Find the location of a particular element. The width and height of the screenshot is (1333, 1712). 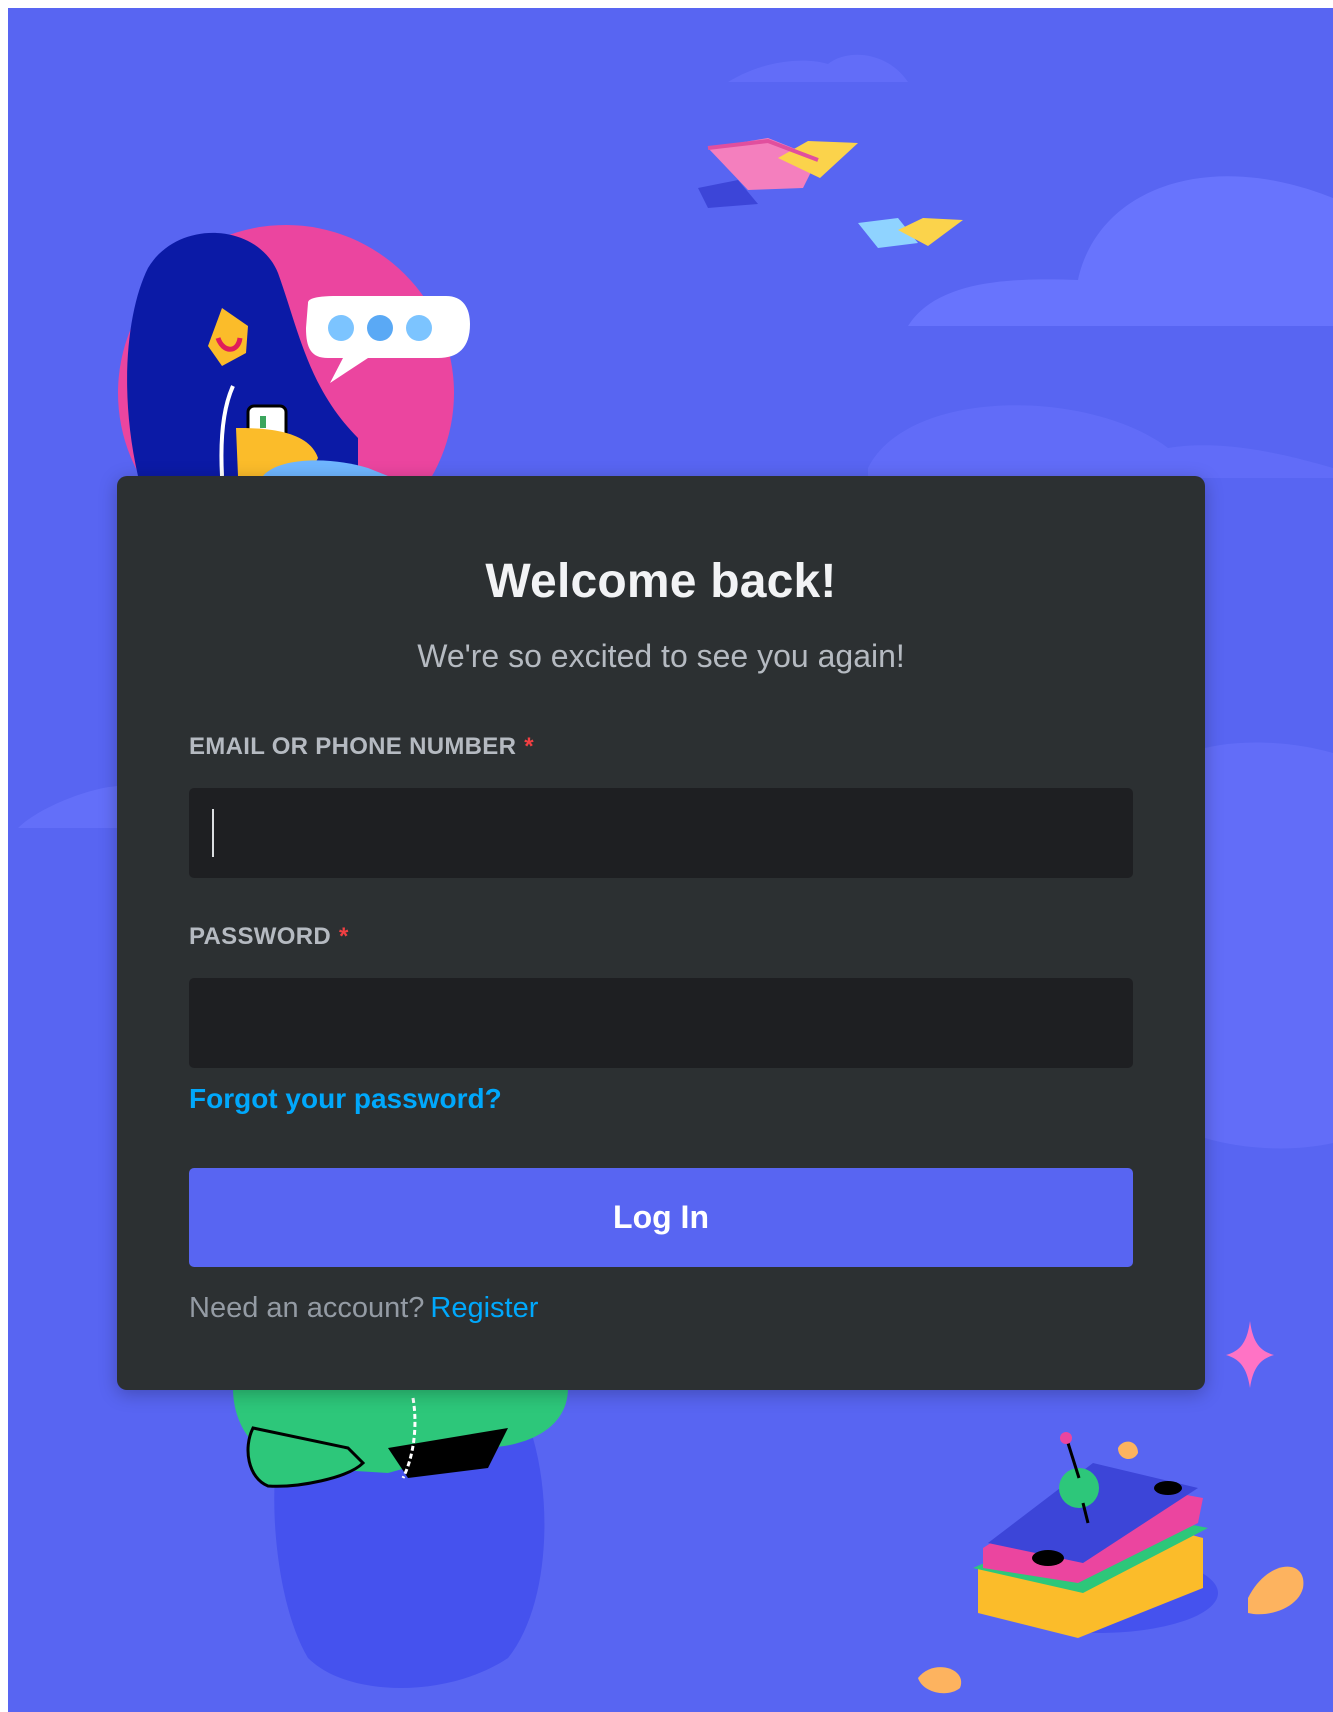

login-button: Log In is located at coordinates (661, 1217).